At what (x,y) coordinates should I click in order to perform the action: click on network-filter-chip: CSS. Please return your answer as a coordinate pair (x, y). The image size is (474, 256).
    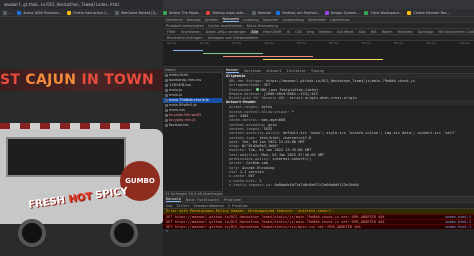
    Looking at the image, I should click on (298, 32).